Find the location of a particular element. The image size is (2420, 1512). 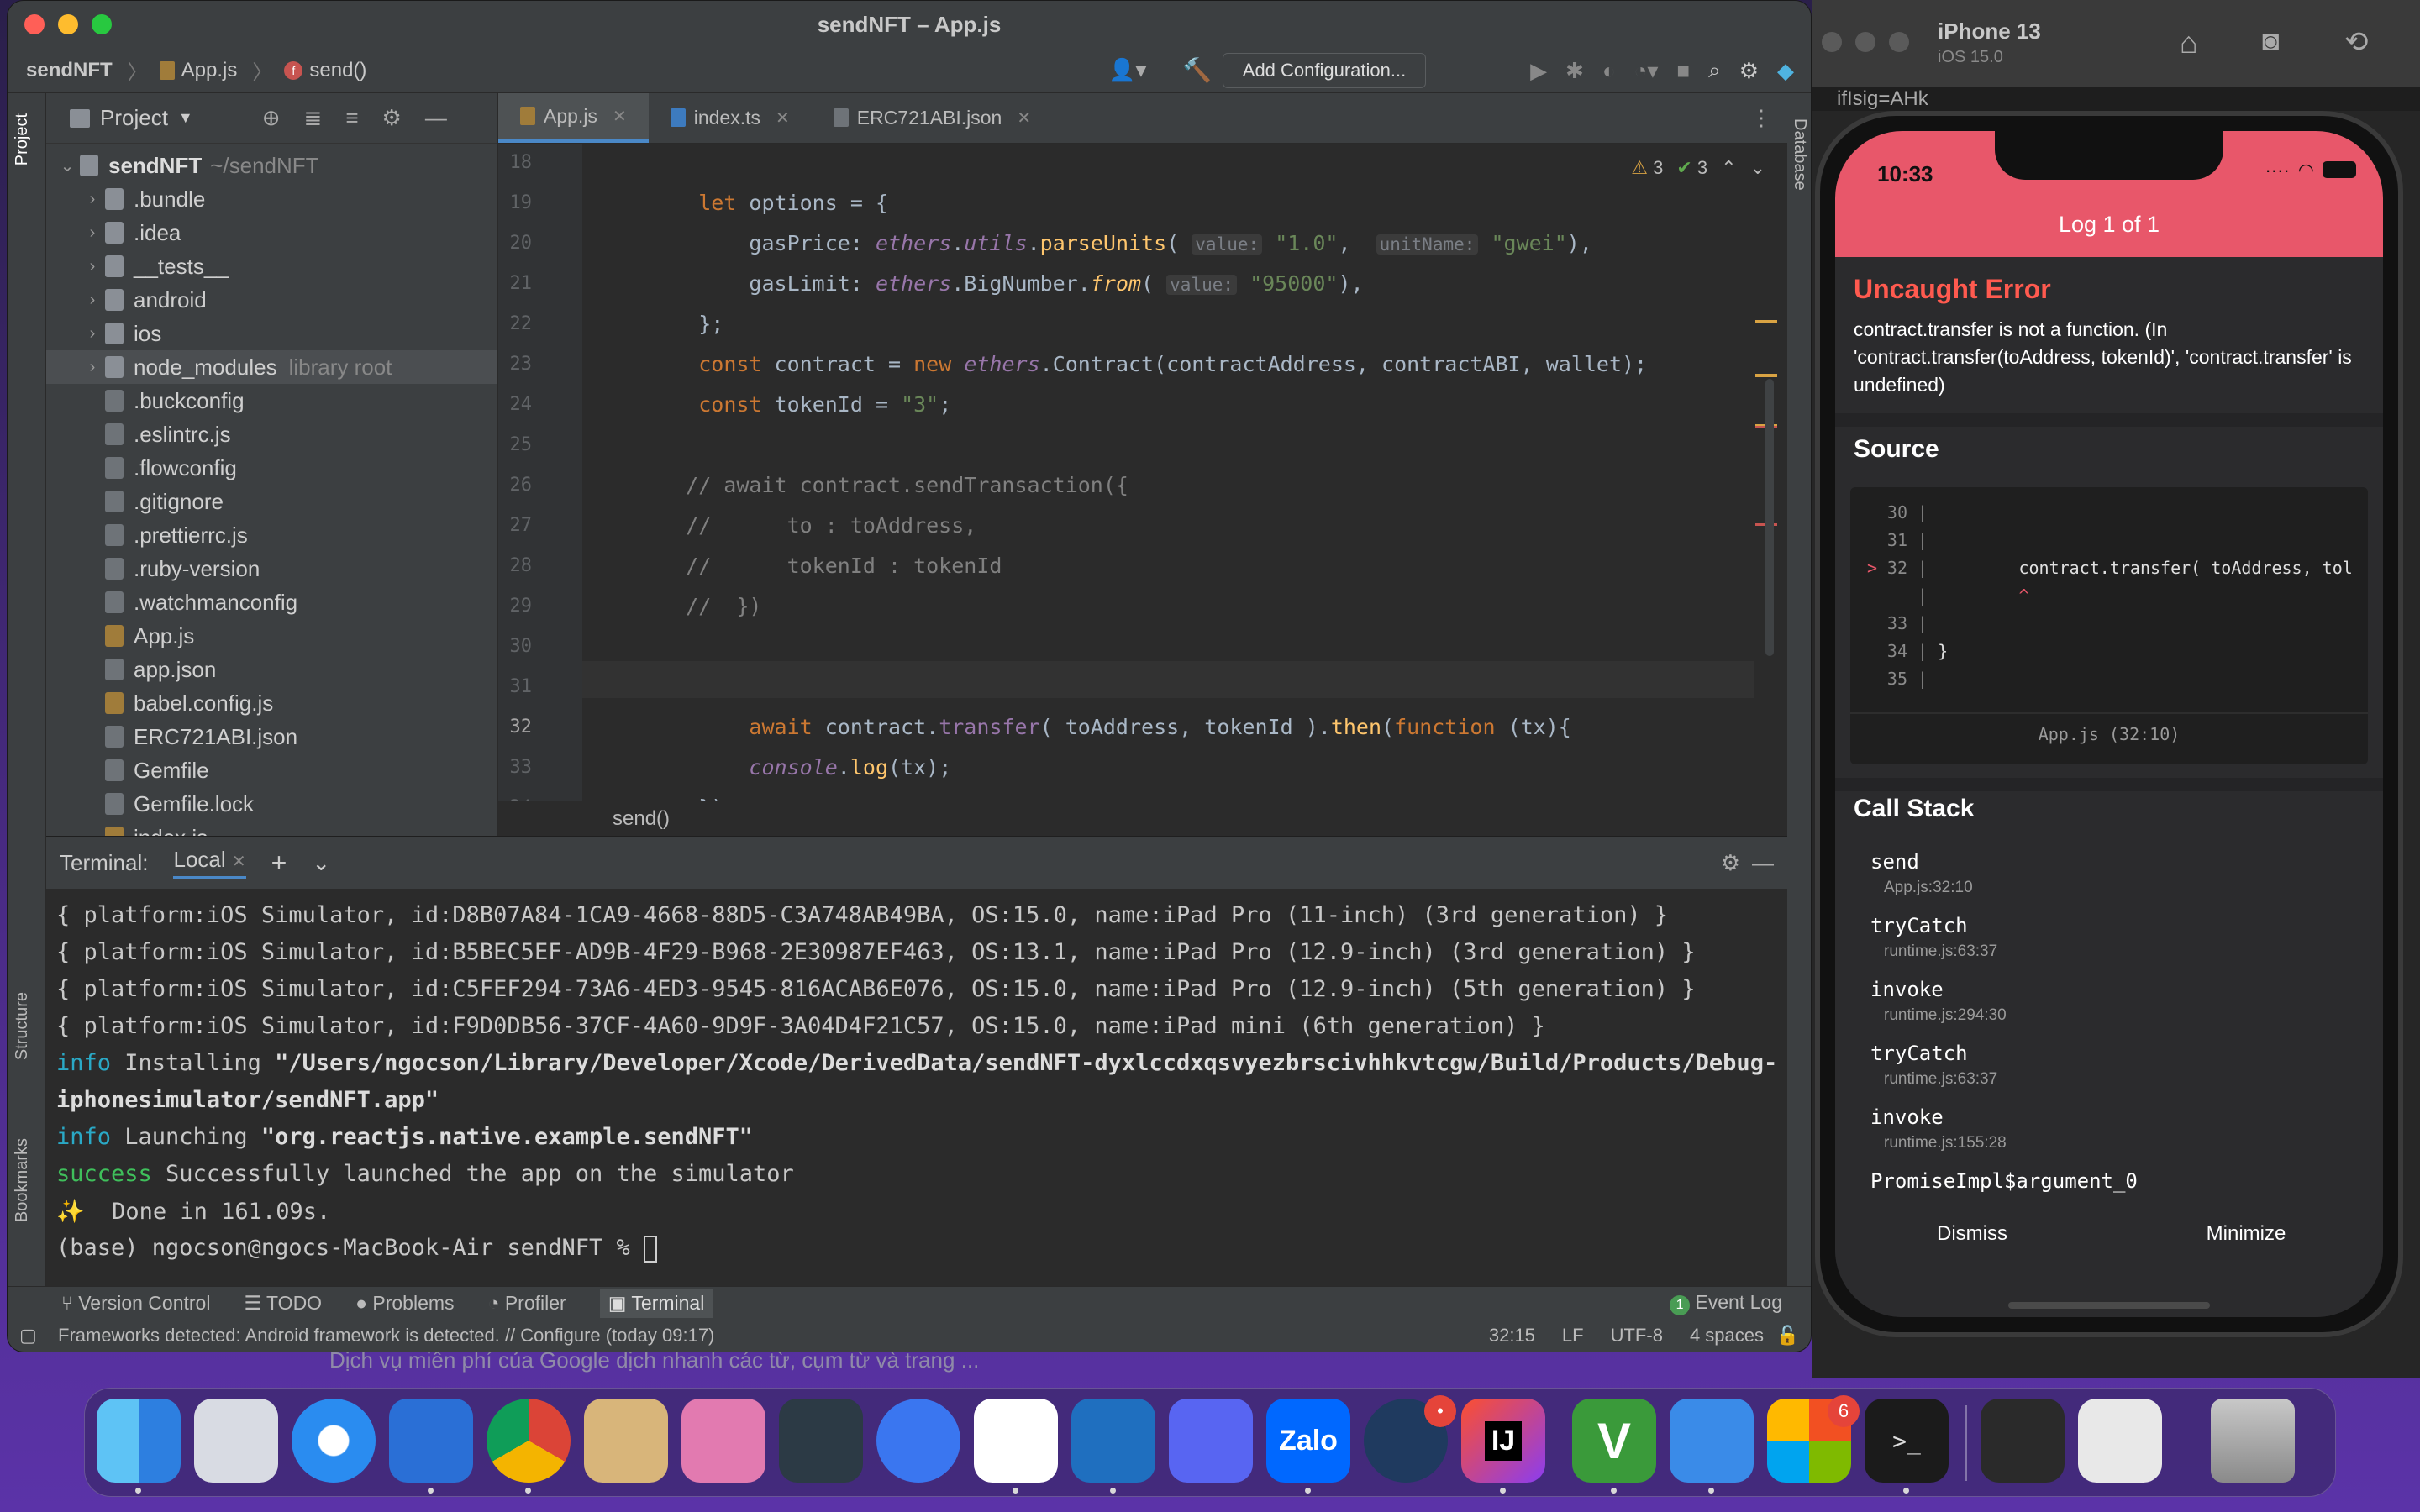

dock-terminal: >_ is located at coordinates (1907, 1441).